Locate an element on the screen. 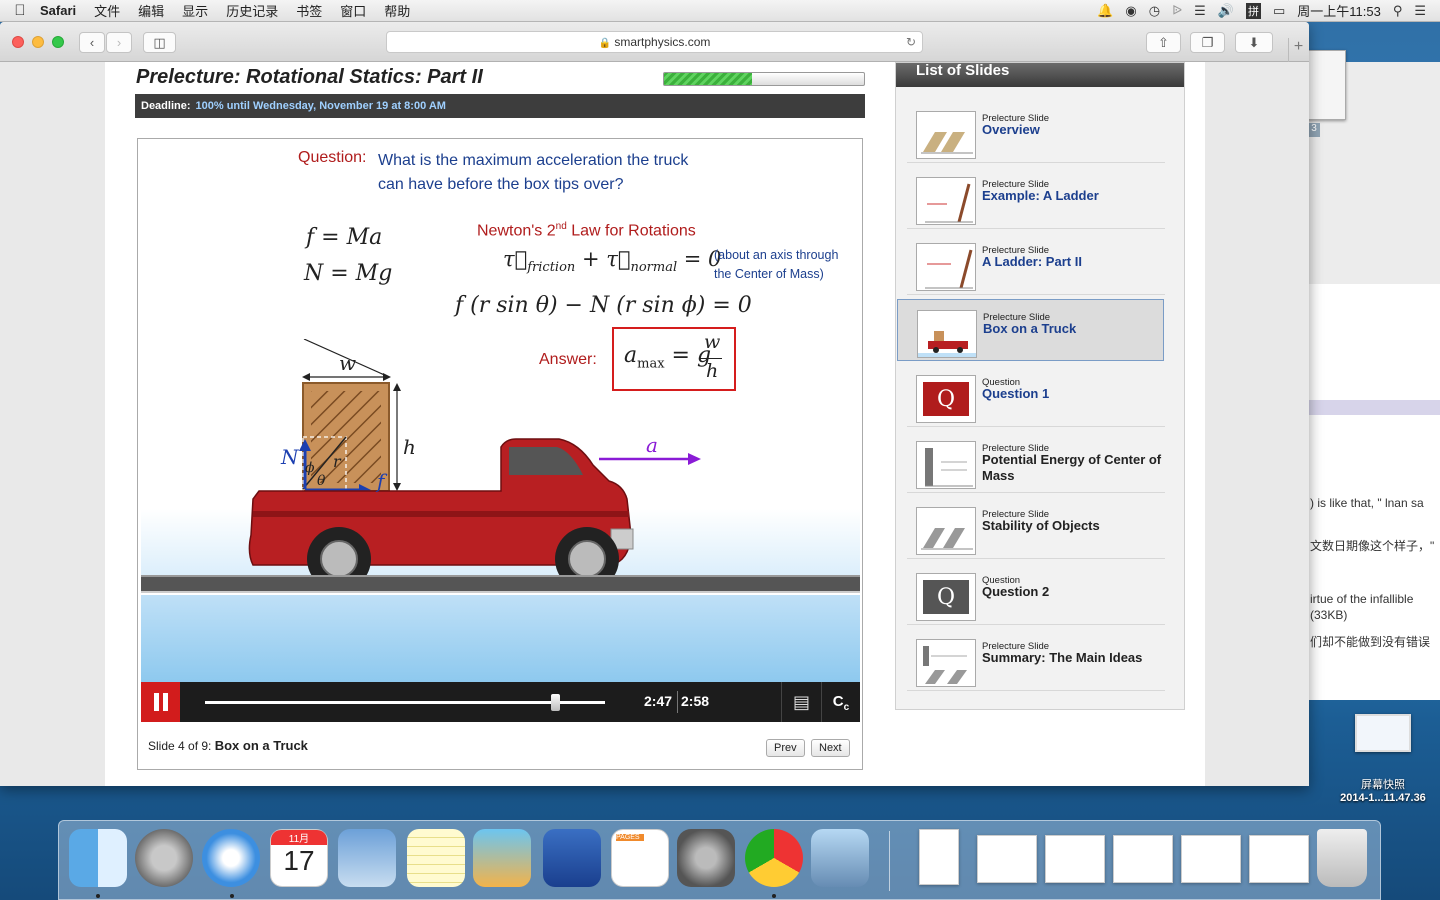  slide-list-item: Prelecture Slide Example: A Ladder is located at coordinates (1036, 198).